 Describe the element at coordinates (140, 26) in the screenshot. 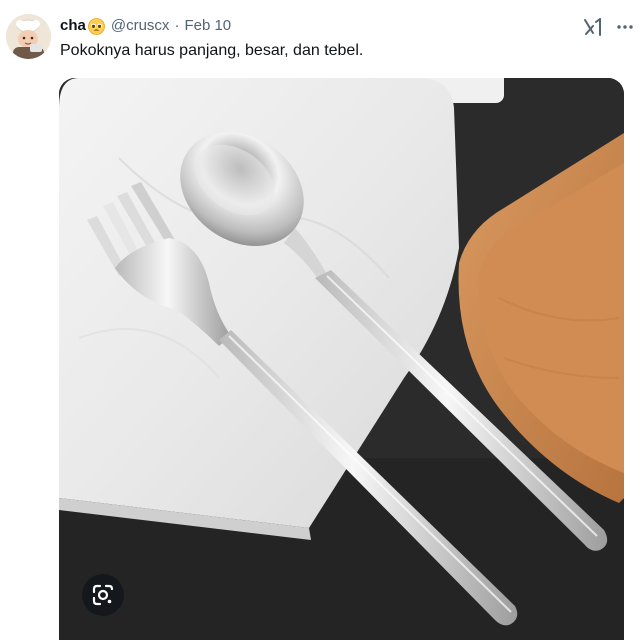

I see `user-handle: @cruscx` at that location.